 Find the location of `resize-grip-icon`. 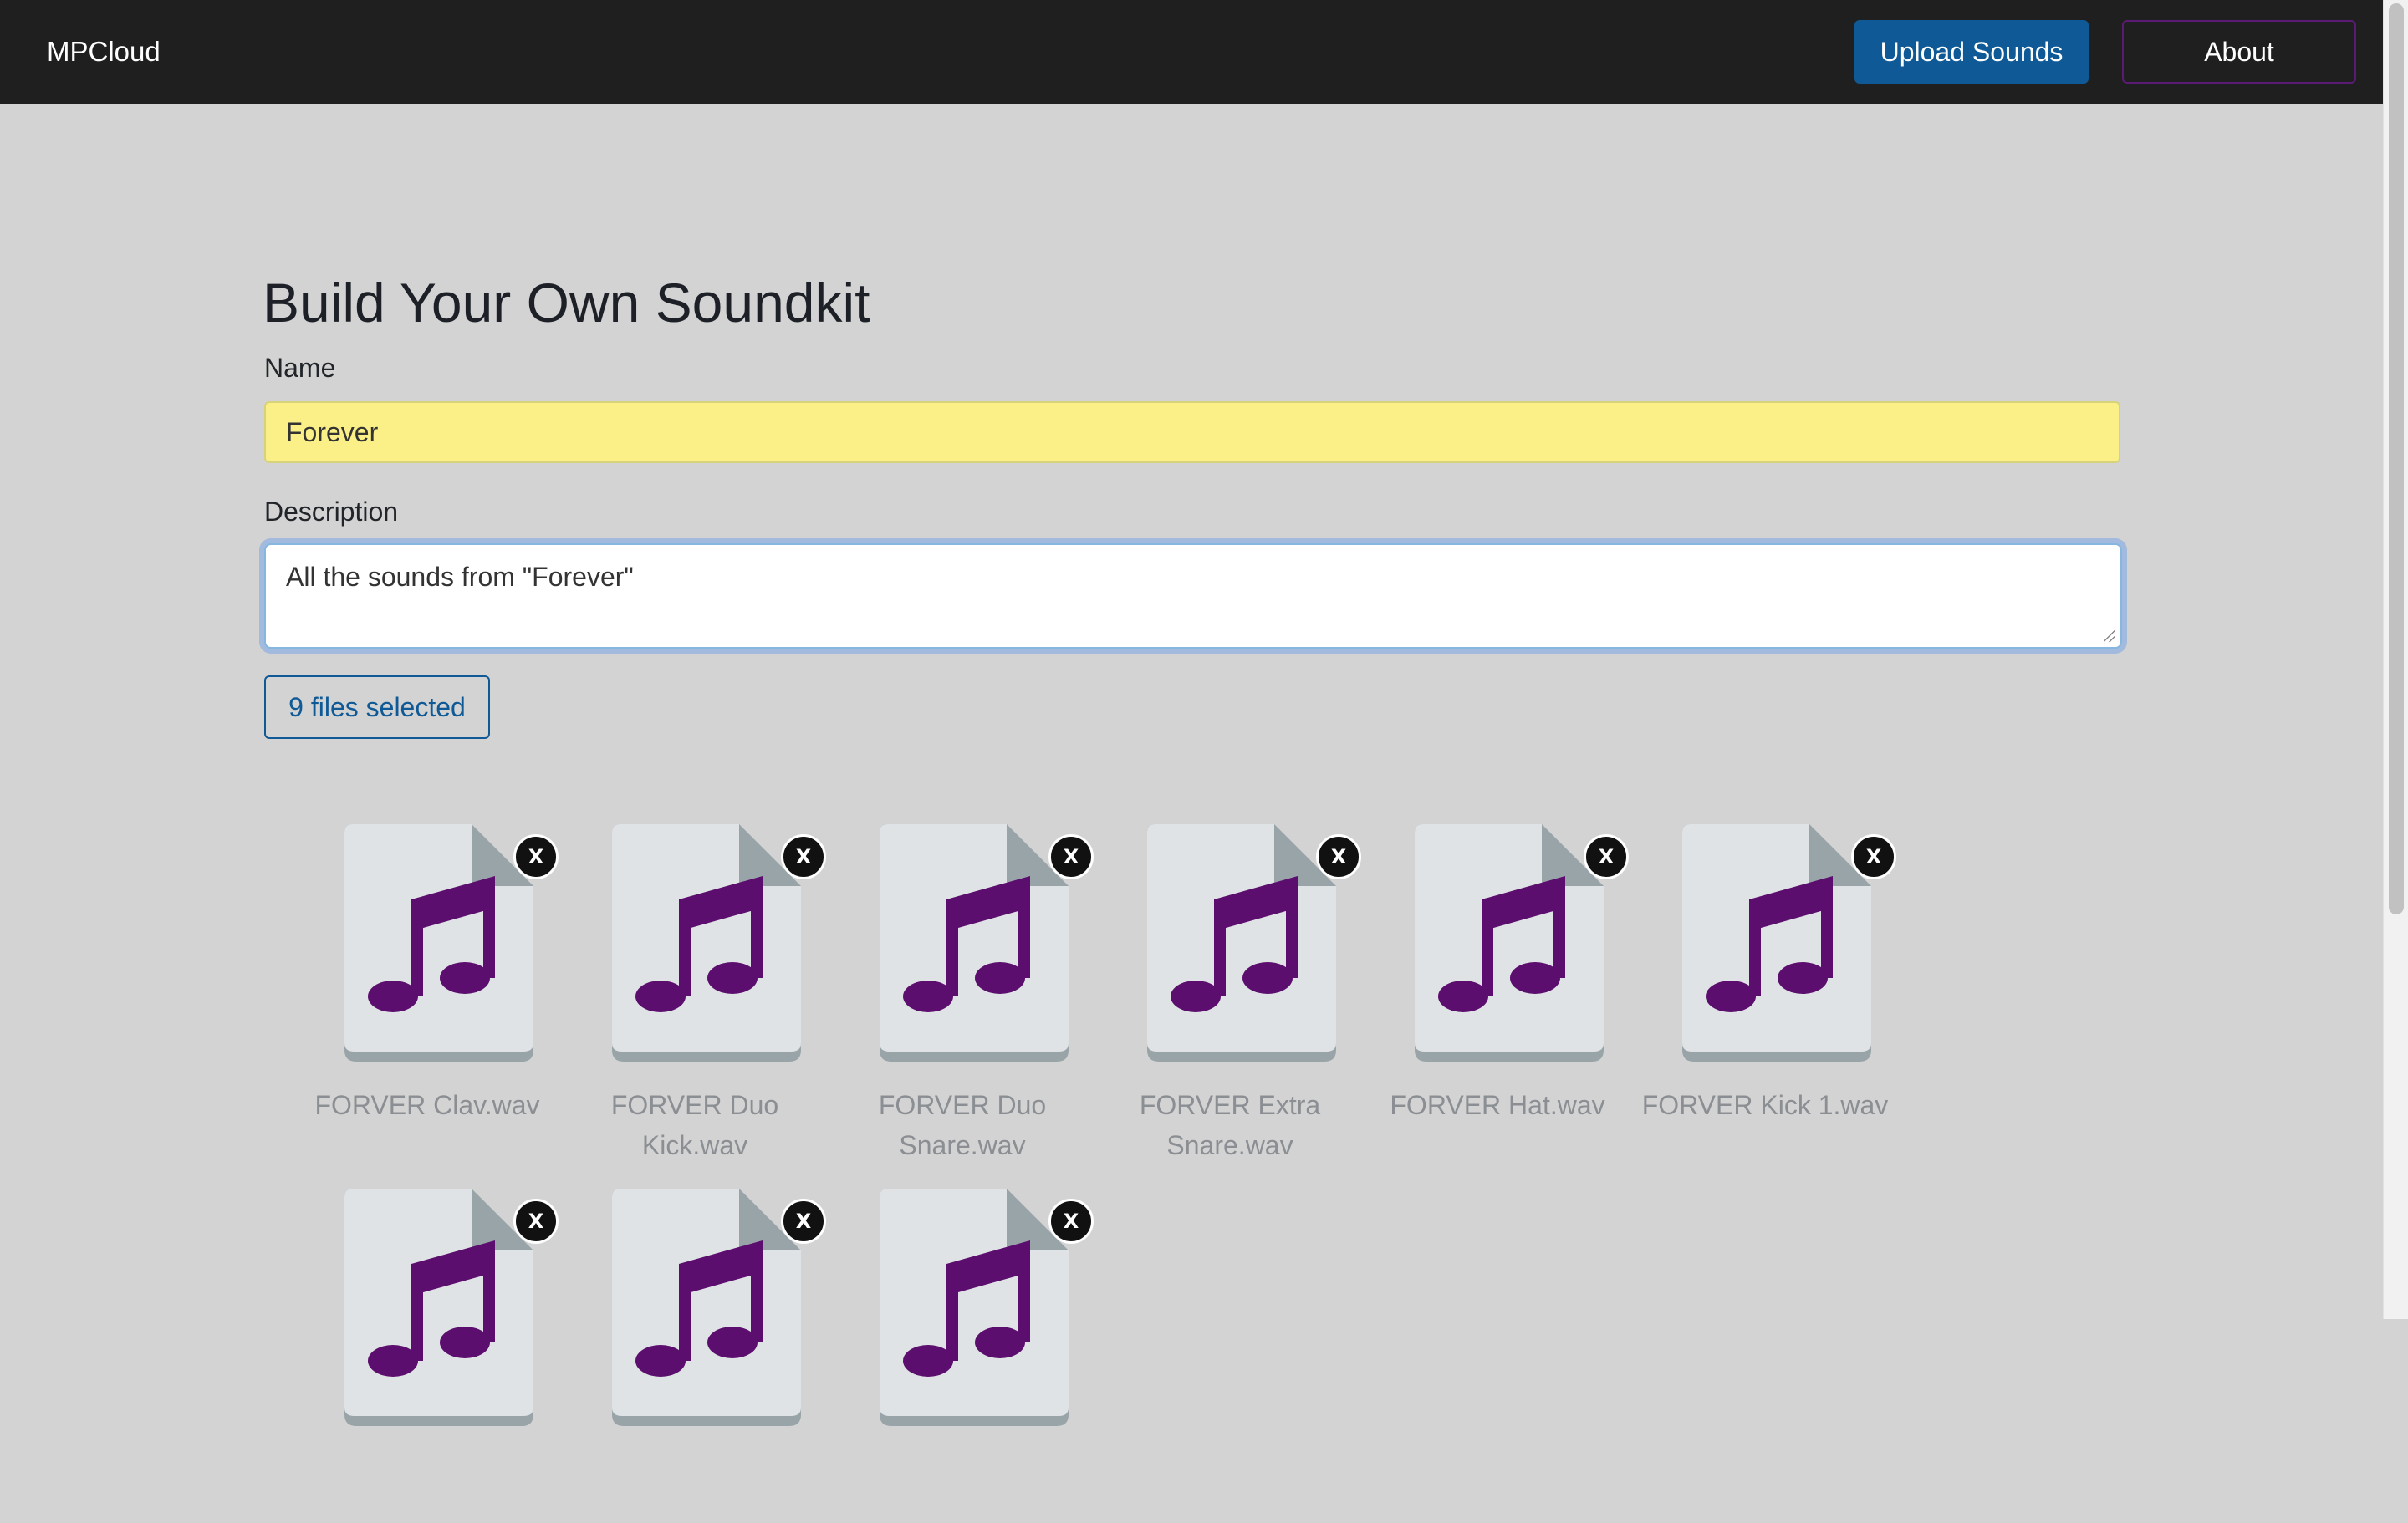

resize-grip-icon is located at coordinates (2110, 636).